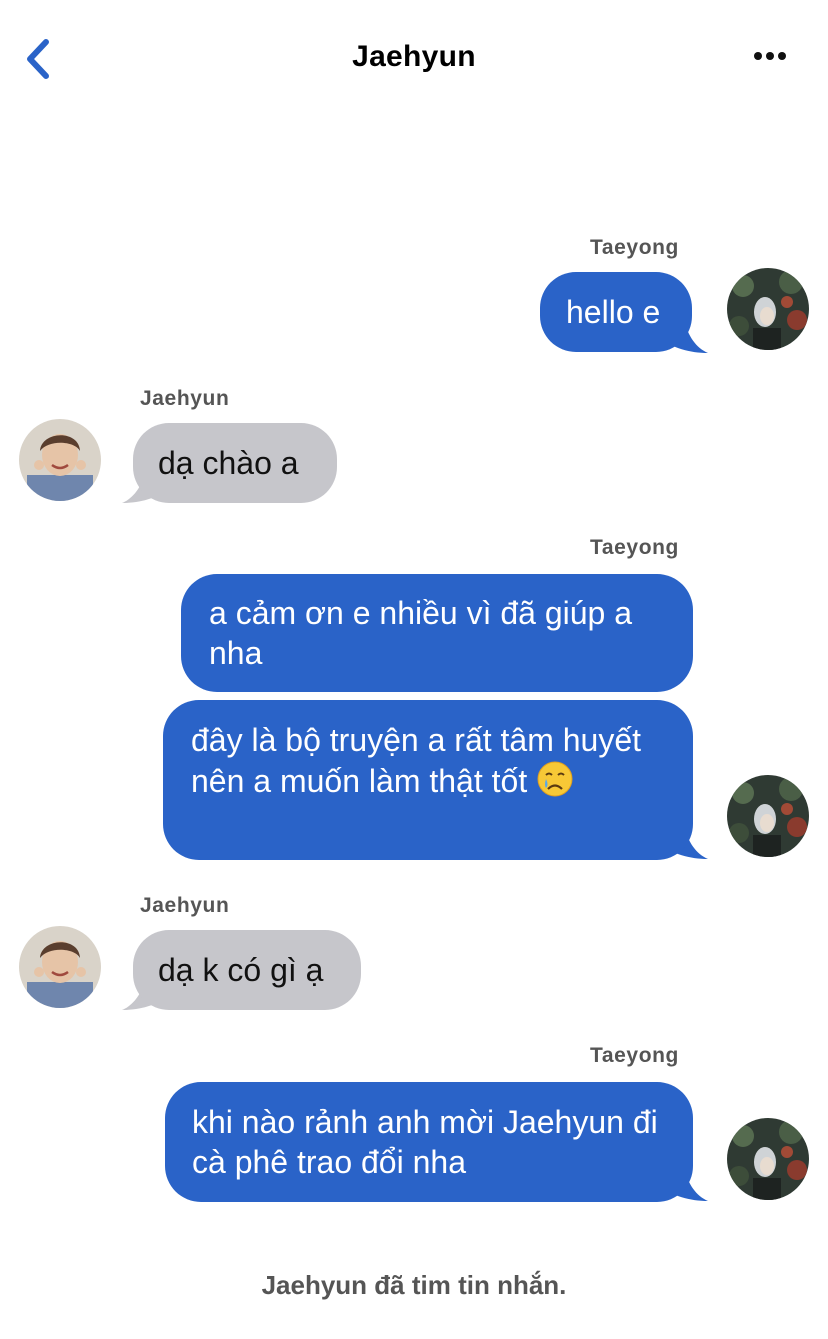 The height and width of the screenshot is (1339, 828). Describe the element at coordinates (555, 783) in the screenshot. I see `crying-face-icon` at that location.